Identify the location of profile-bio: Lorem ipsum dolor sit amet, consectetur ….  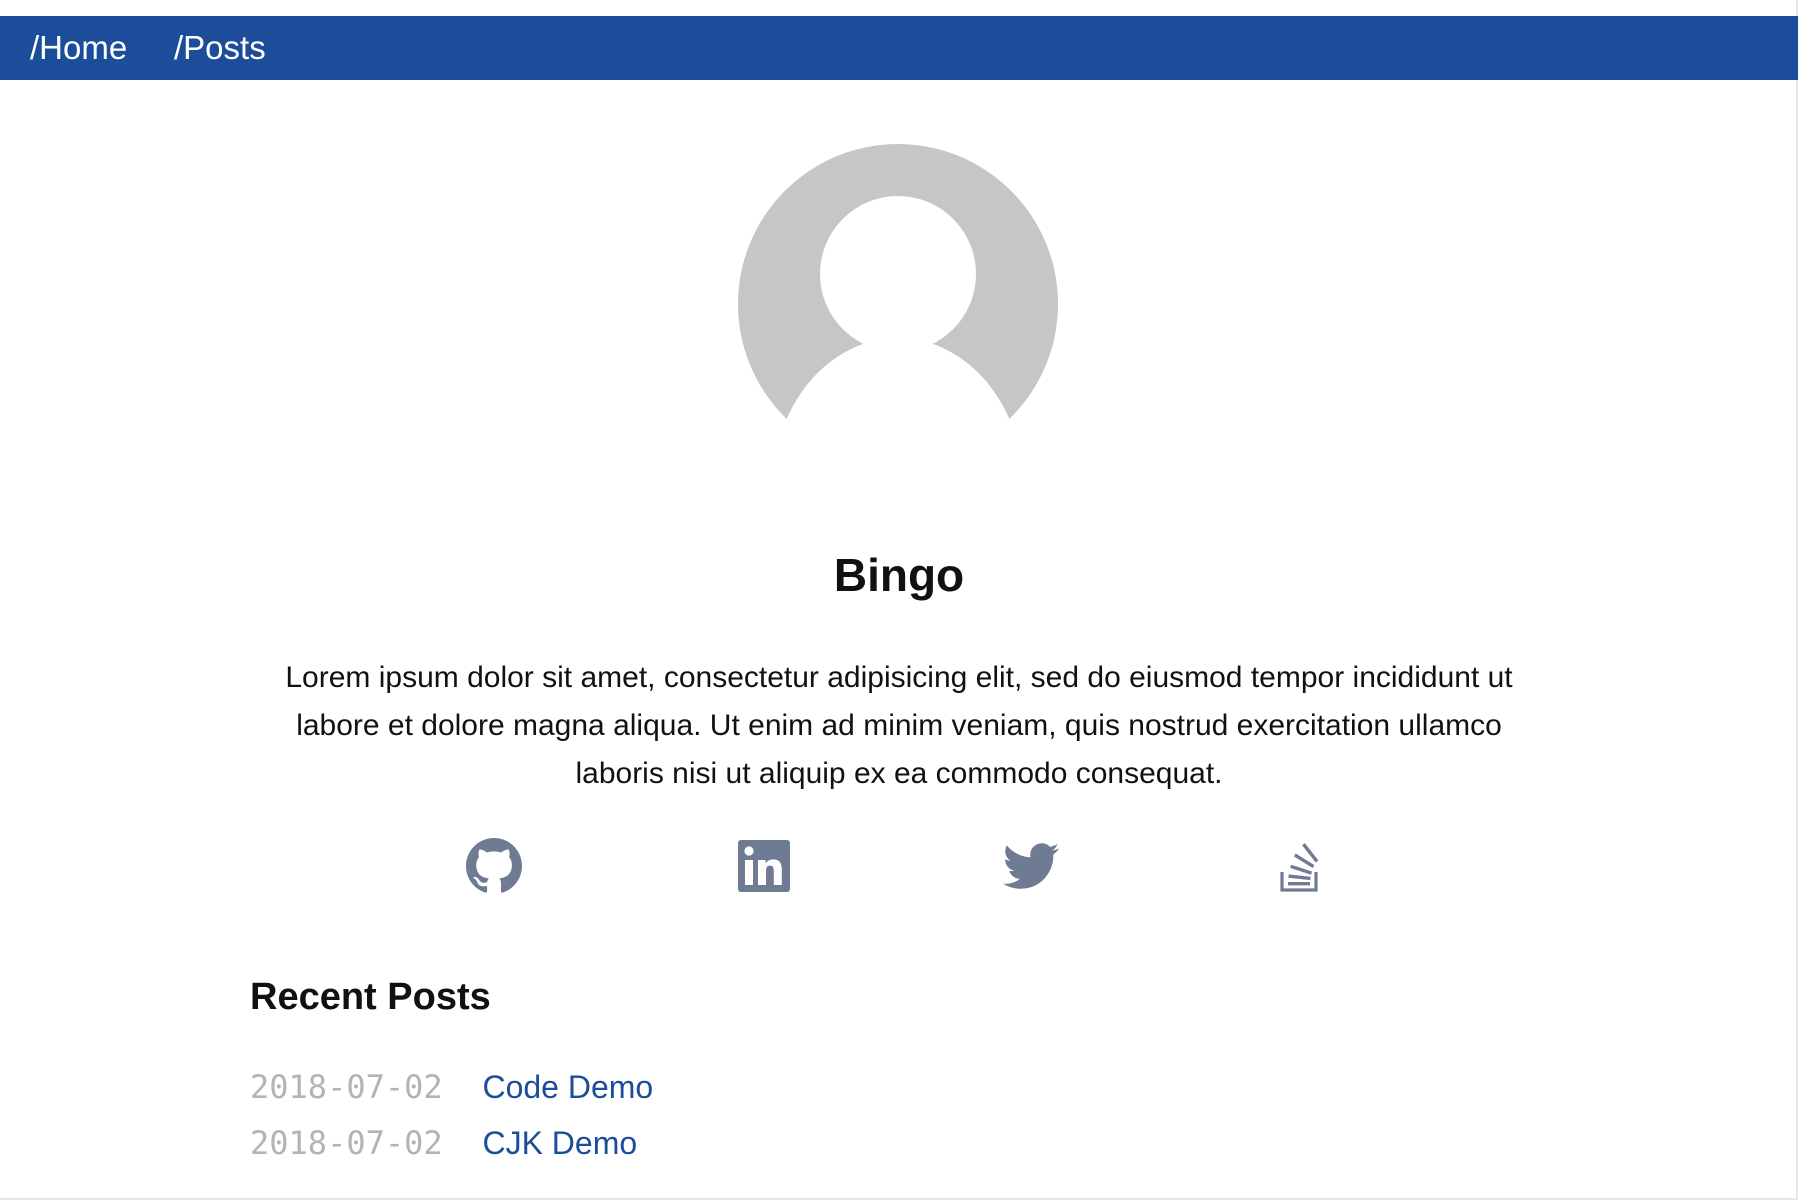
(899, 725).